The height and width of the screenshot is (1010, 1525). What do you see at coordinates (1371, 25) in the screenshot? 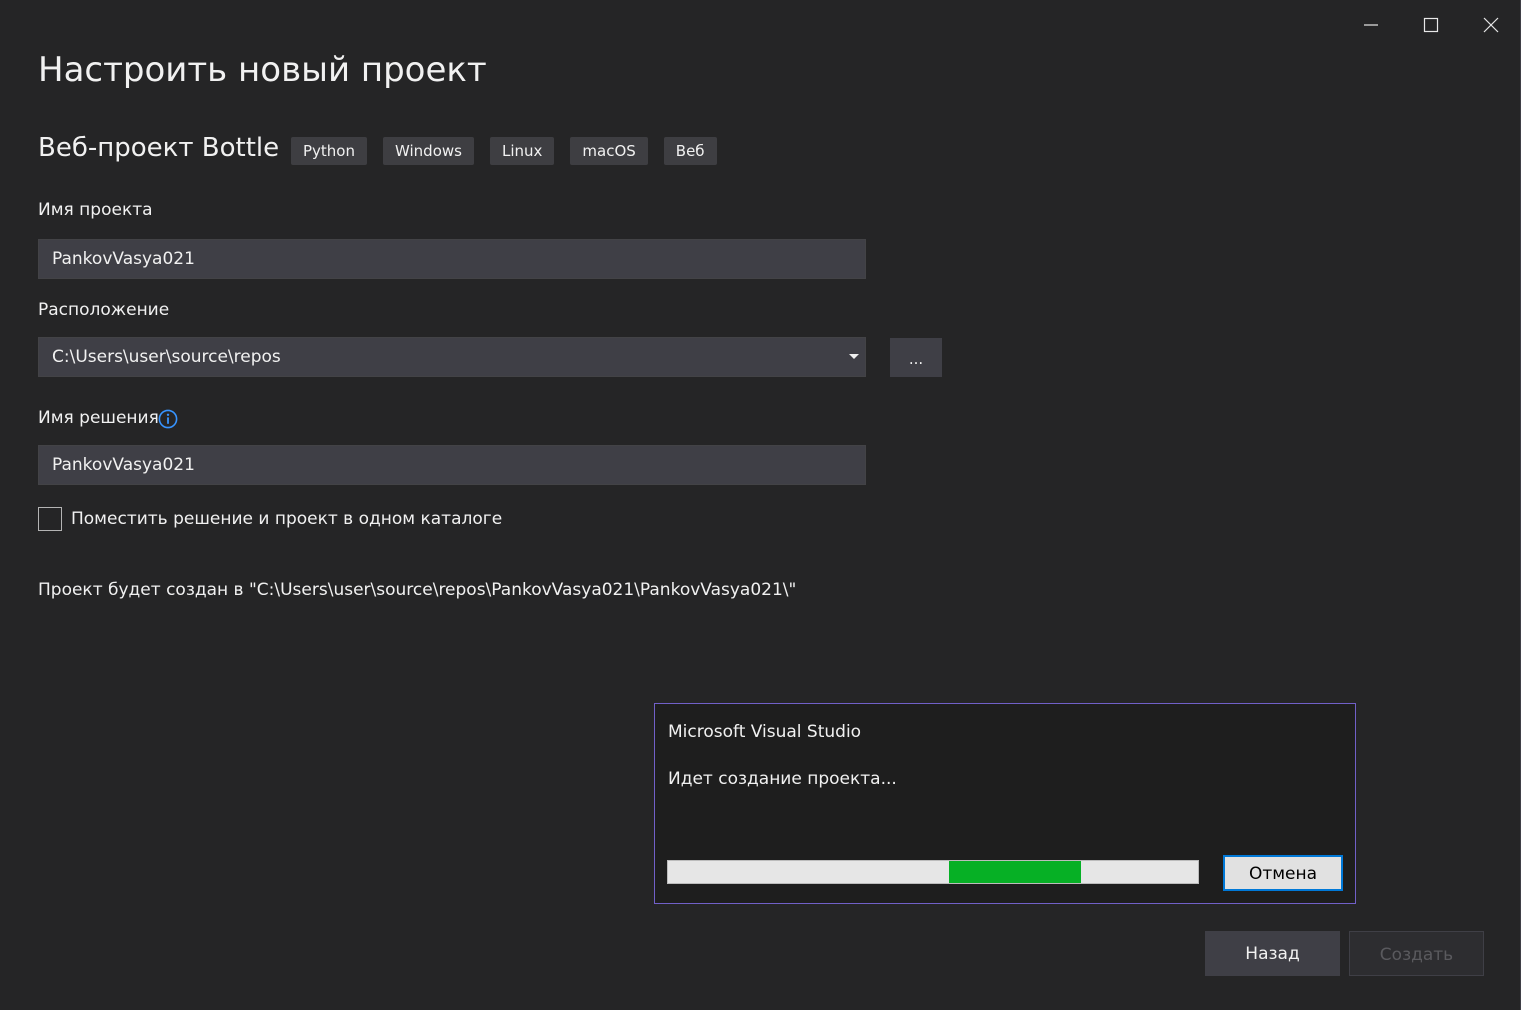
I see `minimize-icon` at bounding box center [1371, 25].